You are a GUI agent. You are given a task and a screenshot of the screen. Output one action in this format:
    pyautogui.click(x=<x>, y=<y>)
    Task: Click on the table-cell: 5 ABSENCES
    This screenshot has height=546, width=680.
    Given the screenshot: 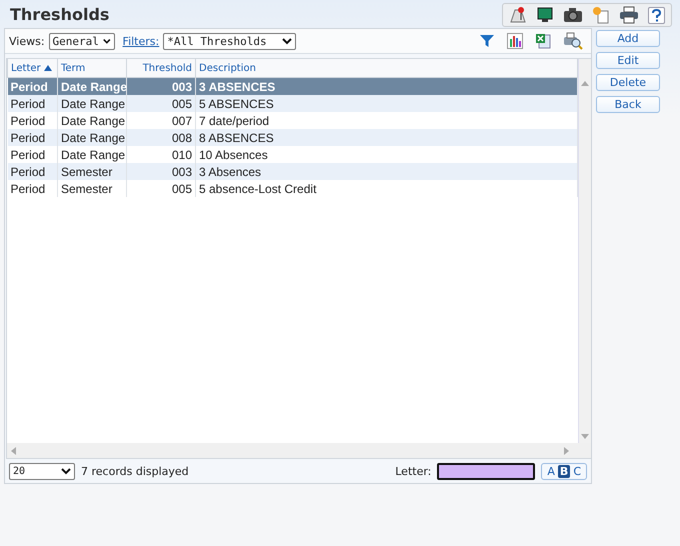 What is the action you would take?
    pyautogui.click(x=387, y=103)
    